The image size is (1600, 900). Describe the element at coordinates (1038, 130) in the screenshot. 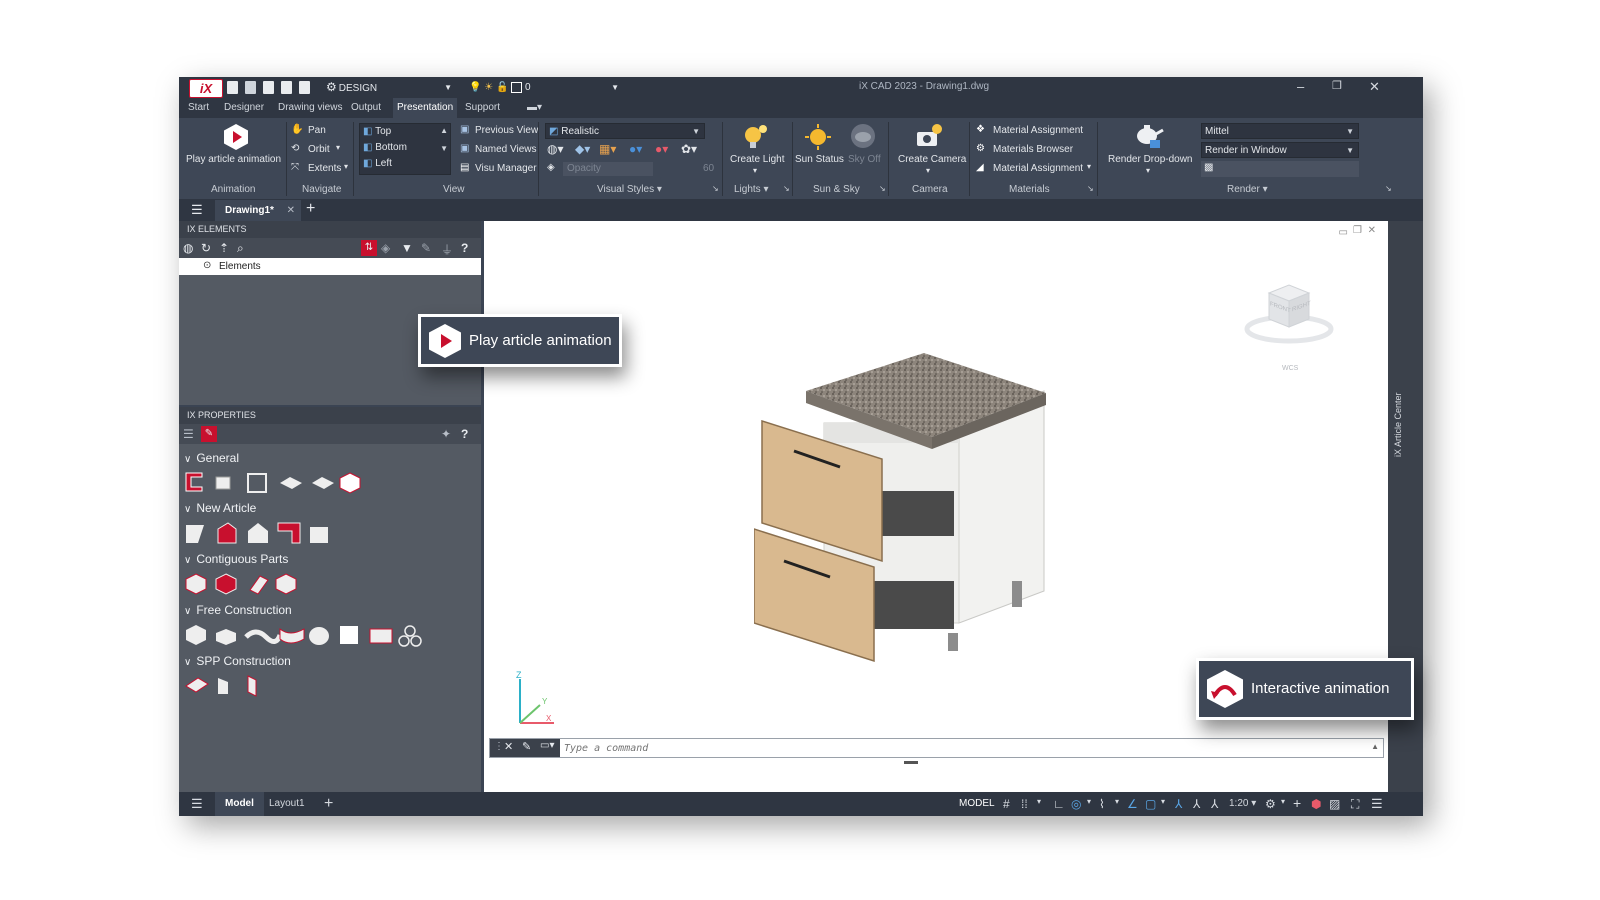

I see `material-assignment-button: Material Assignment` at that location.